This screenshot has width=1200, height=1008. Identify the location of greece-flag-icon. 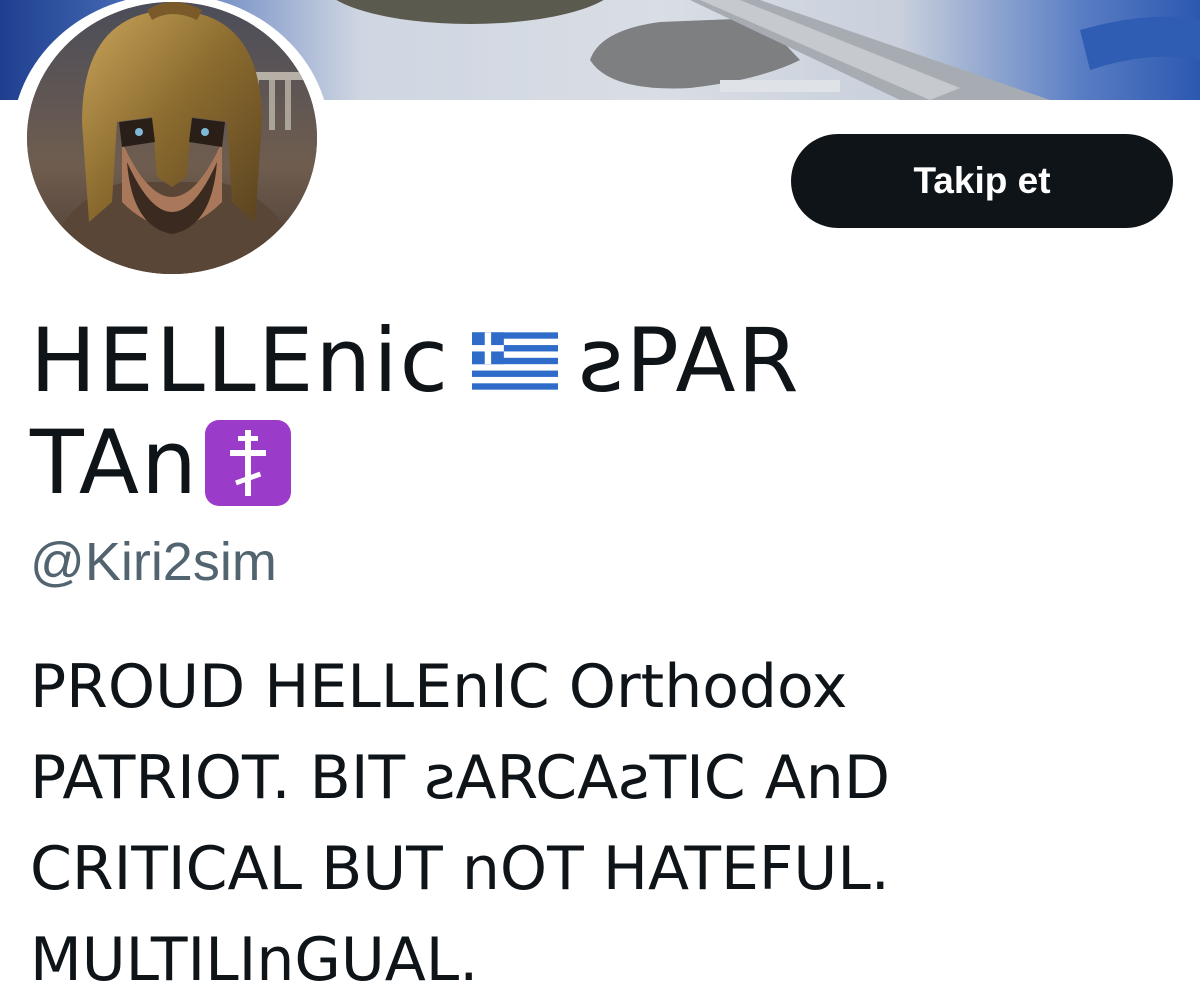
(515, 361).